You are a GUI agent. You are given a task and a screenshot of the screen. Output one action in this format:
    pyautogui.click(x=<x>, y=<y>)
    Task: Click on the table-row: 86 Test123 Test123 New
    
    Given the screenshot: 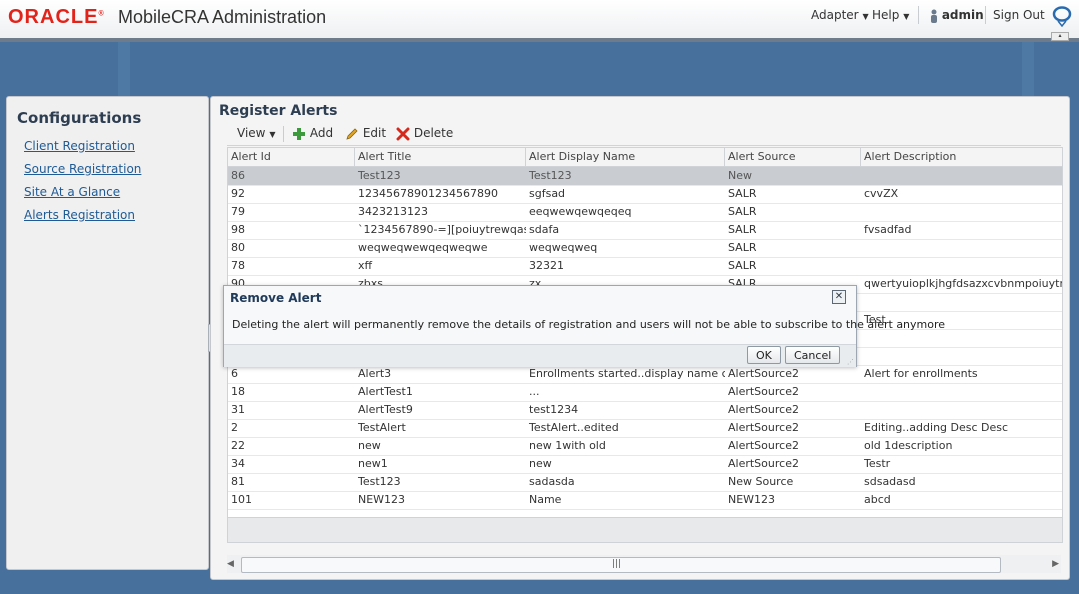 What is the action you would take?
    pyautogui.click(x=645, y=176)
    